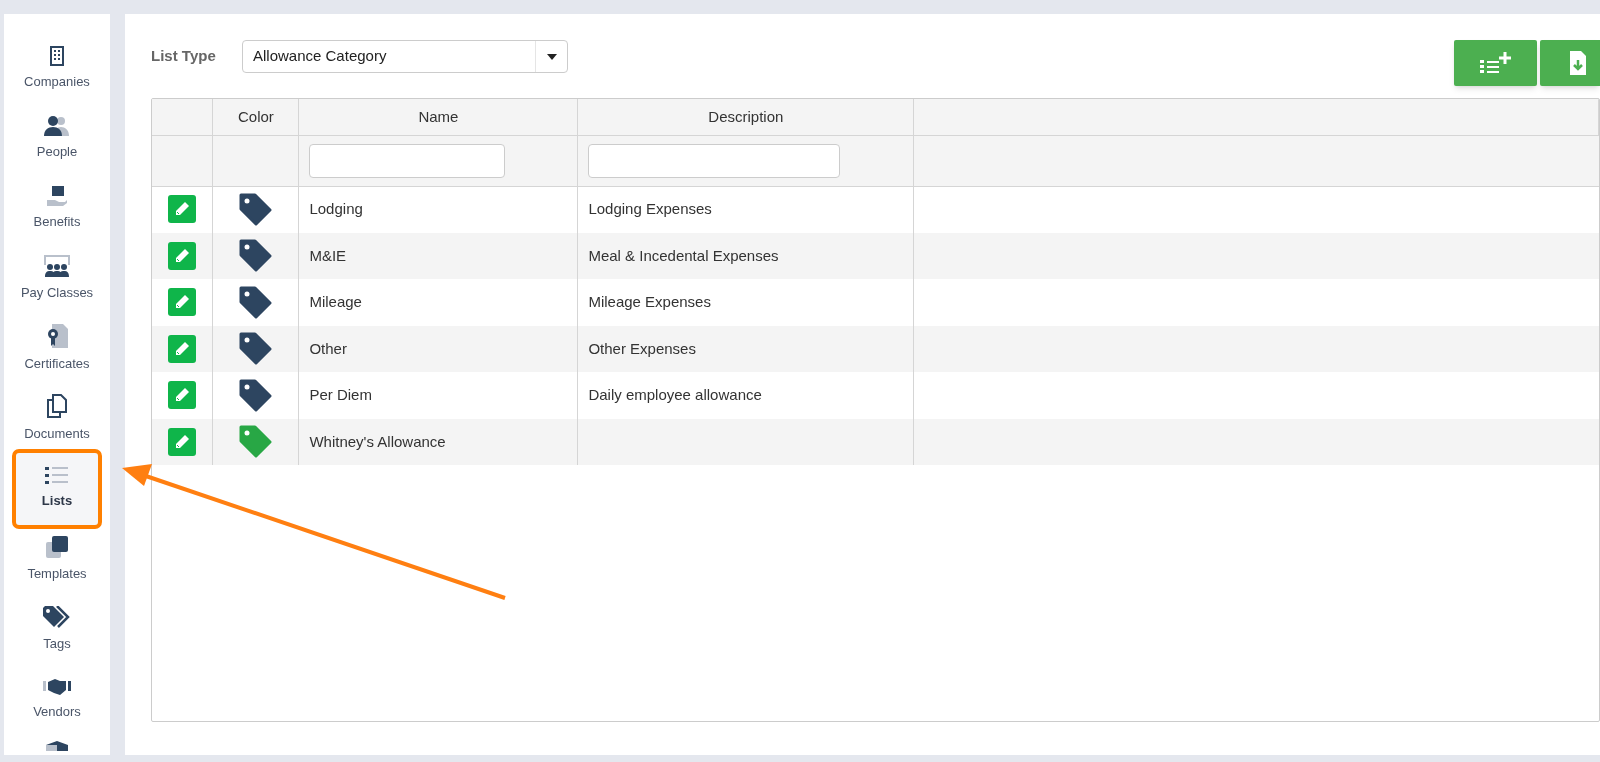  What do you see at coordinates (328, 255) in the screenshot?
I see `table-cell: M&IE` at bounding box center [328, 255].